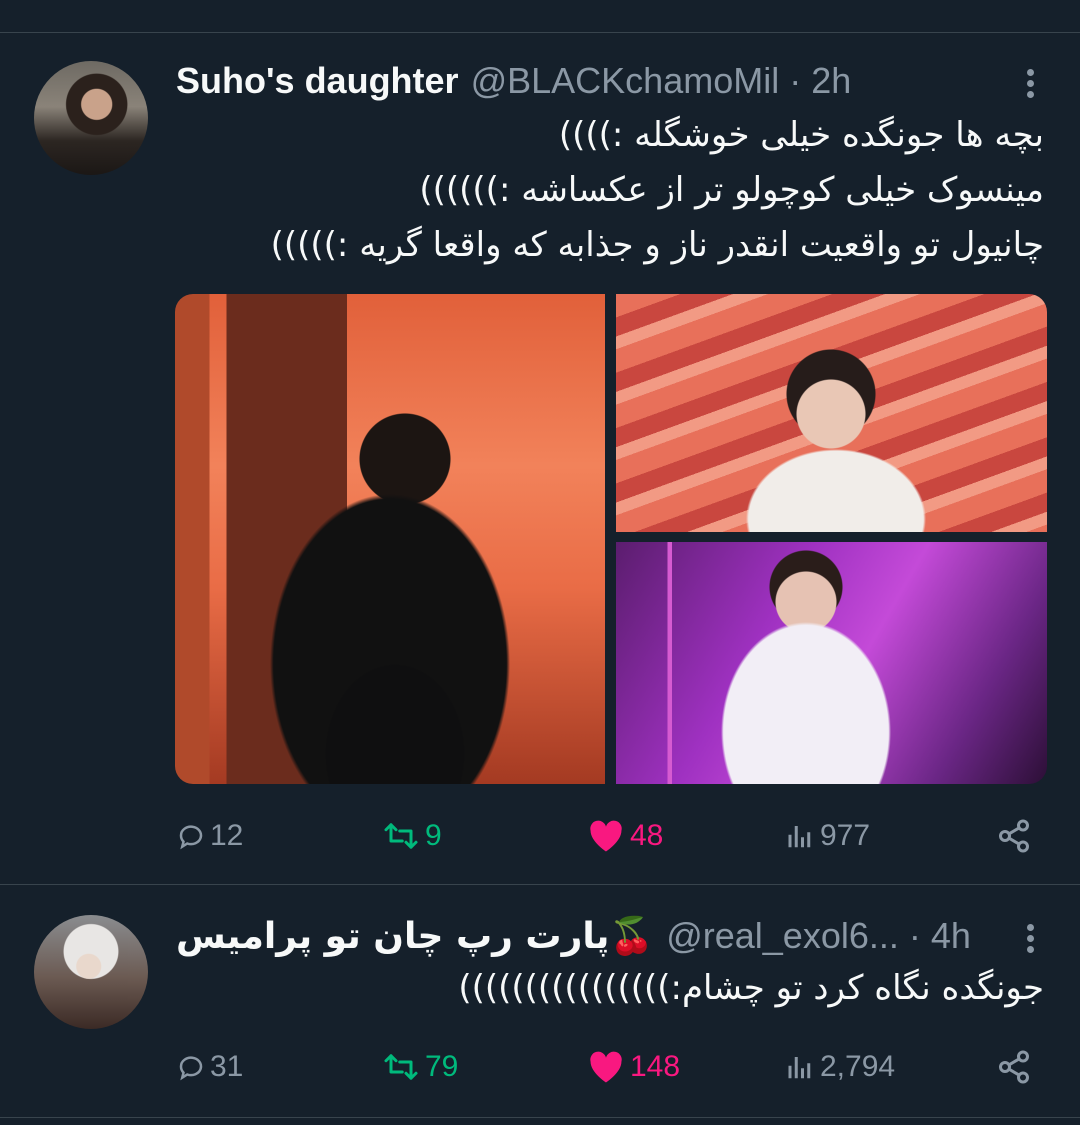  Describe the element at coordinates (625, 81) in the screenshot. I see `user-handle: @BLACKchamoMil` at that location.